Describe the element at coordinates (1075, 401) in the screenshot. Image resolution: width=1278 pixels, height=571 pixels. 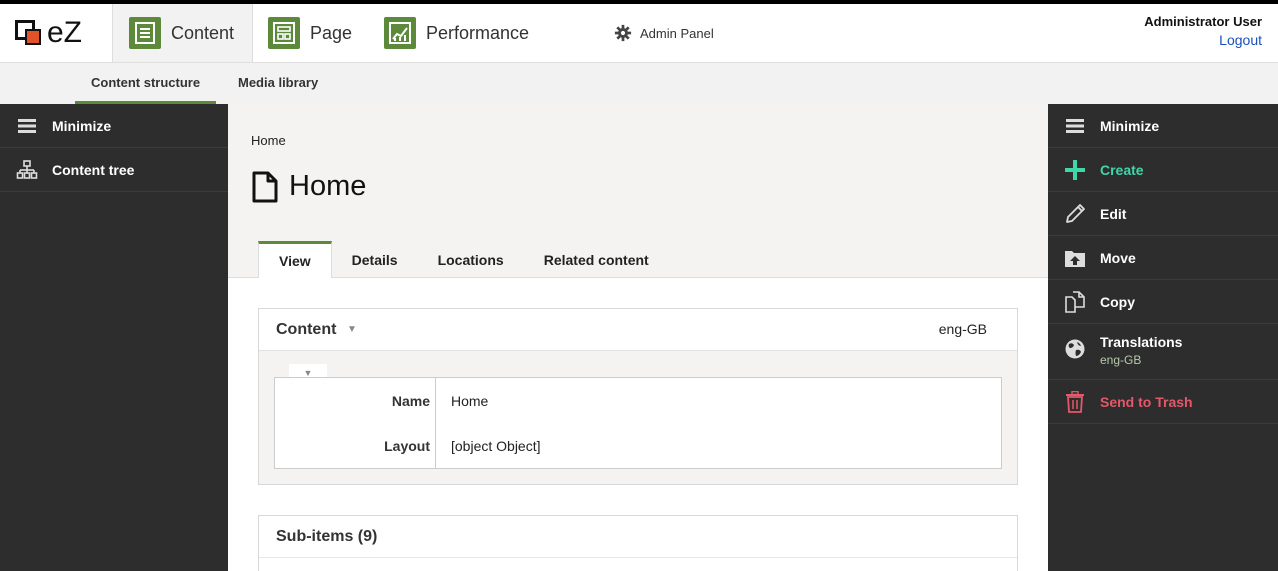
I see `trash-icon` at that location.